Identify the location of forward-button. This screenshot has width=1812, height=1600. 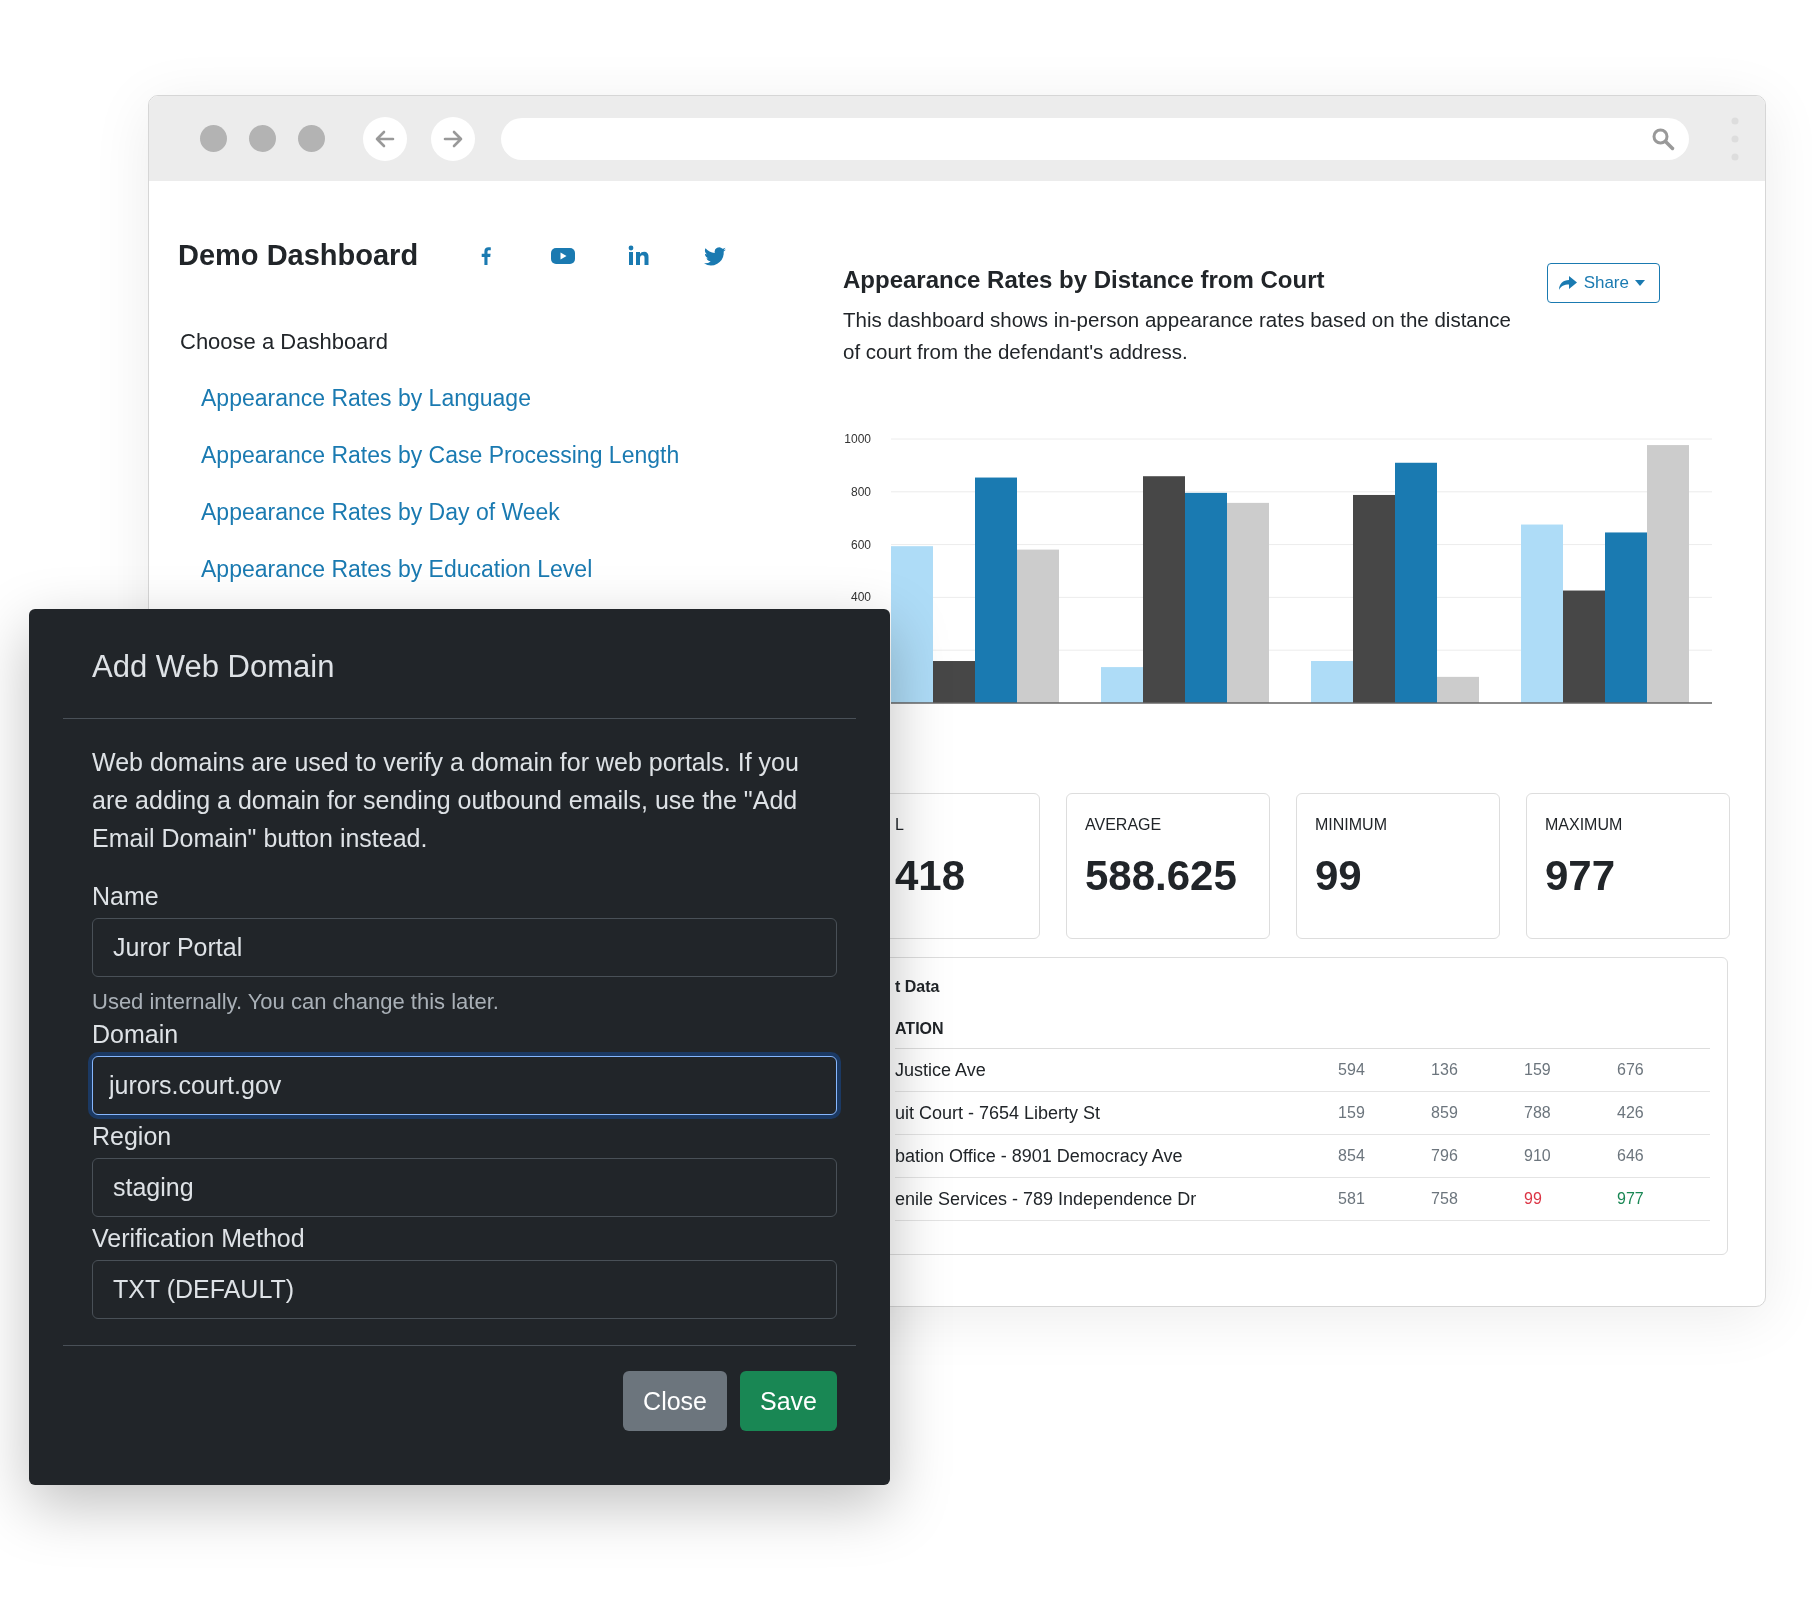
(453, 138).